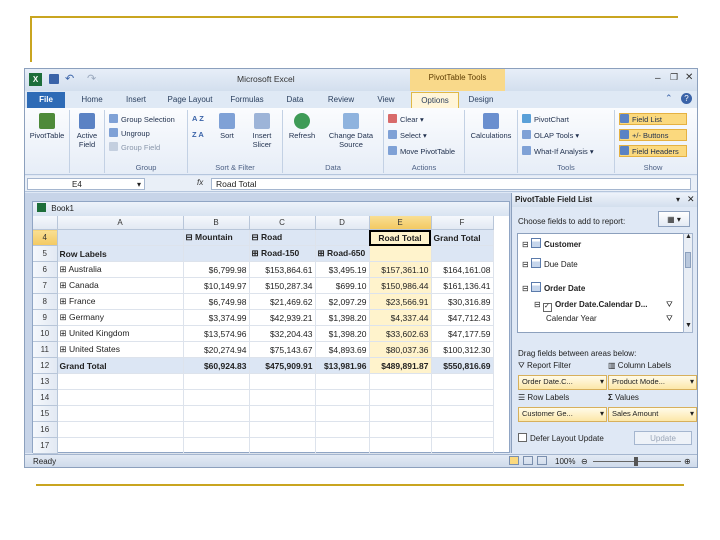 The height and width of the screenshot is (540, 720). I want to click on cell-f8: $30,316.89, so click(462, 301).